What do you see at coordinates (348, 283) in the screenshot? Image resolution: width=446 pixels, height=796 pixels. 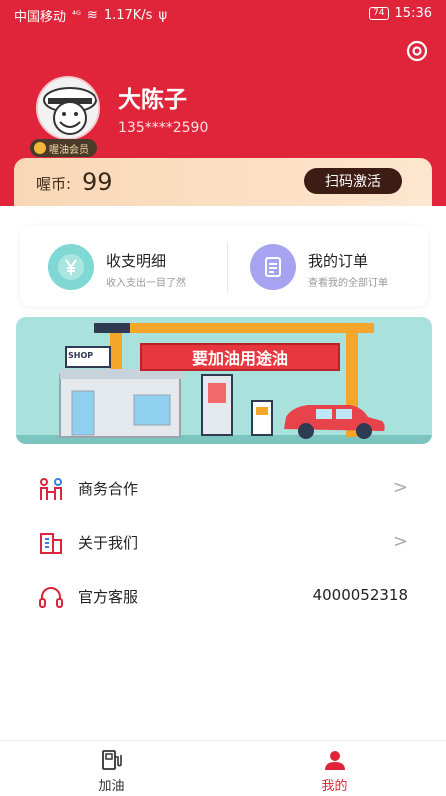 I see `my-orders-subtitle: 查看我的全部订单` at bounding box center [348, 283].